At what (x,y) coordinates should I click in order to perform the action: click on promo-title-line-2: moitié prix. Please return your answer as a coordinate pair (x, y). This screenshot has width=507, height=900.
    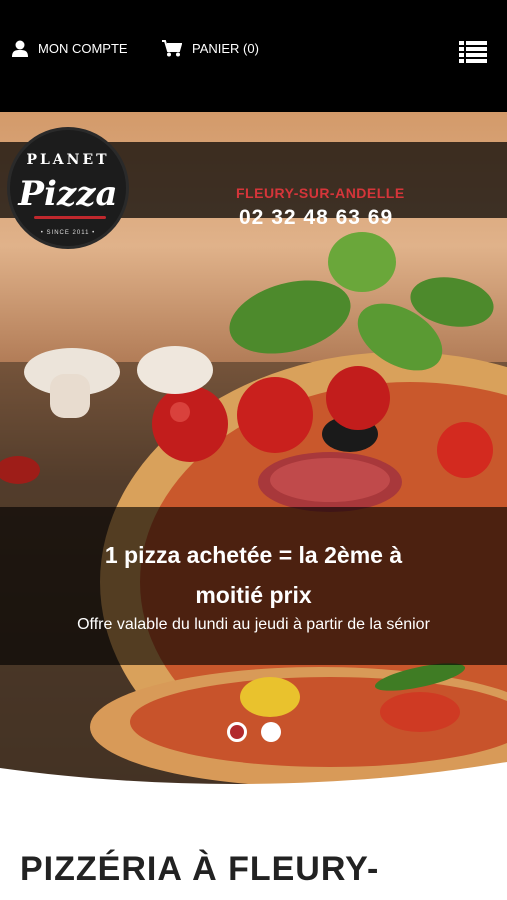
    Looking at the image, I should click on (253, 595).